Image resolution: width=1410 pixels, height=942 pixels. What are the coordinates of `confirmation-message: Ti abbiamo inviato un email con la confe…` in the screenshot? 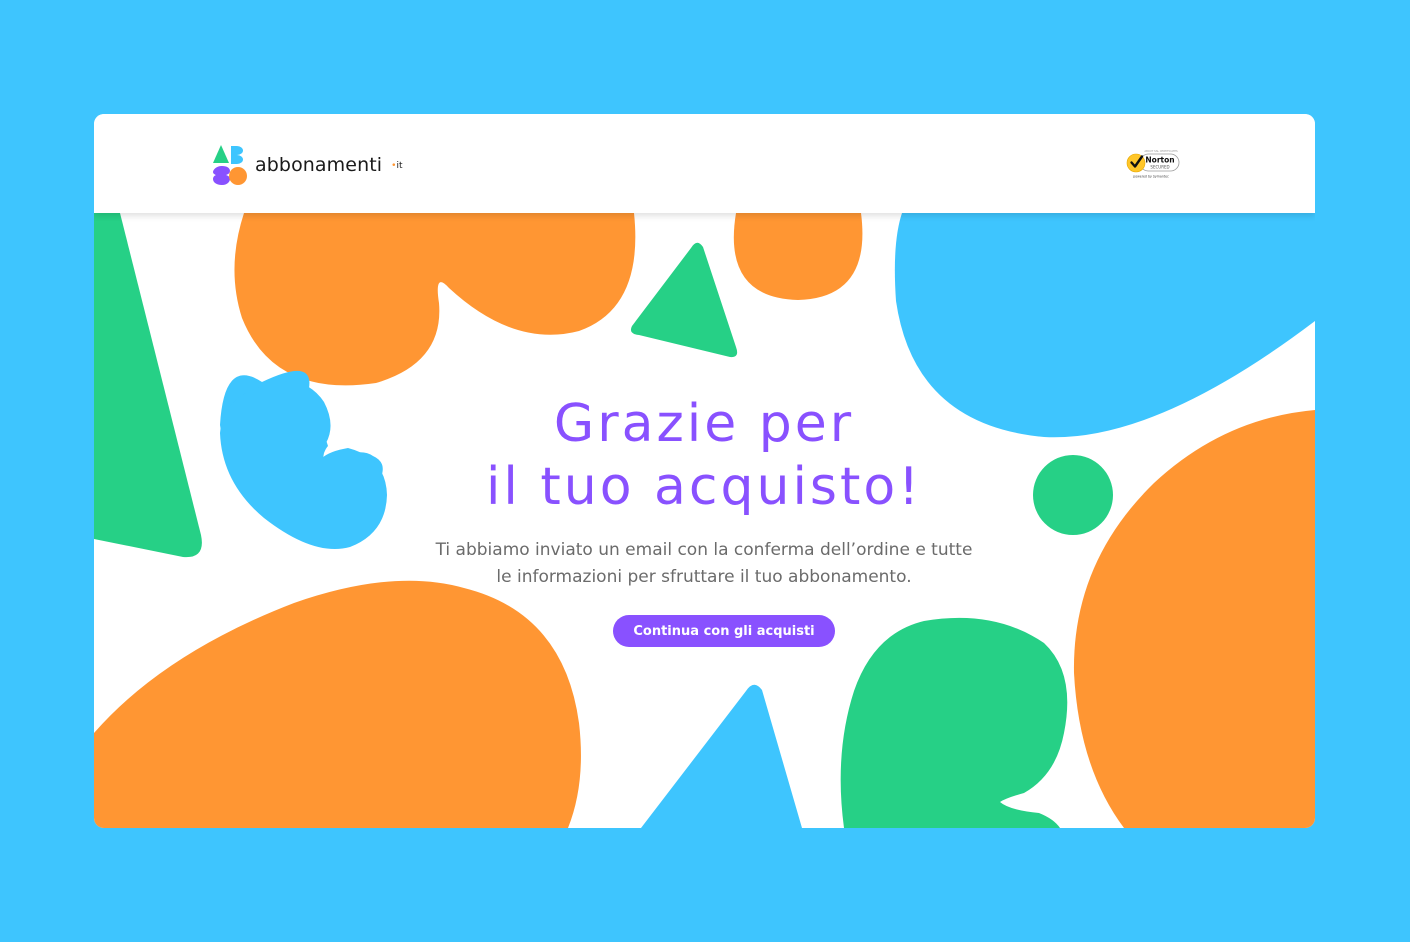 It's located at (704, 564).